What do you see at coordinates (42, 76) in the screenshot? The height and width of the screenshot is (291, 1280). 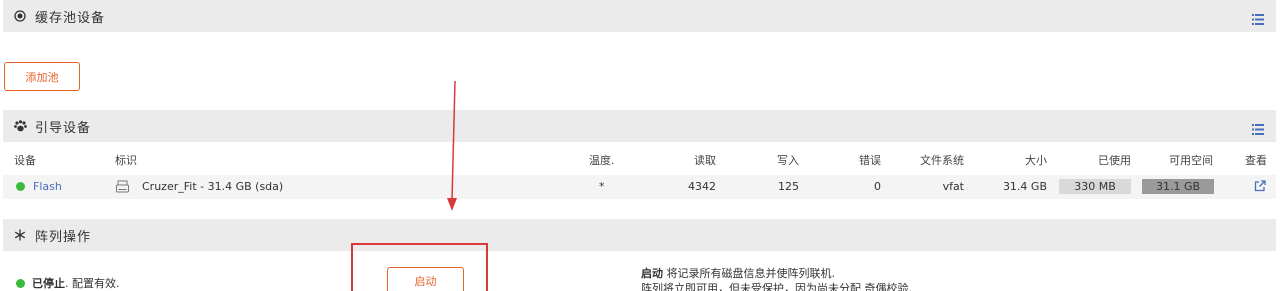 I see `add-pool-button: 添加池` at bounding box center [42, 76].